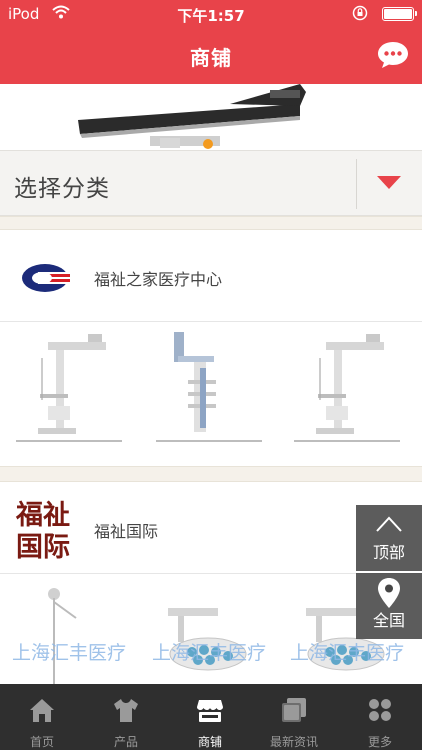  What do you see at coordinates (388, 620) in the screenshot?
I see `nationwide-label: 全国` at bounding box center [388, 620].